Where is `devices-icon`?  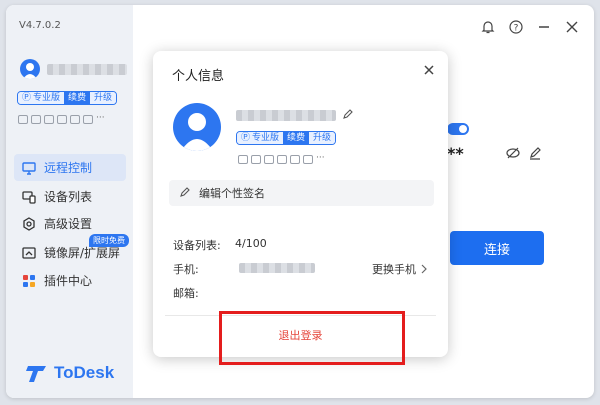 devices-icon is located at coordinates (29, 197).